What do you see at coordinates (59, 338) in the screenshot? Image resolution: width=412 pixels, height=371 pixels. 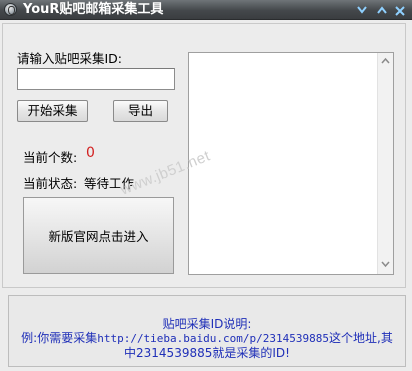 I see `info-example-prefix: 例:你需要采集` at bounding box center [59, 338].